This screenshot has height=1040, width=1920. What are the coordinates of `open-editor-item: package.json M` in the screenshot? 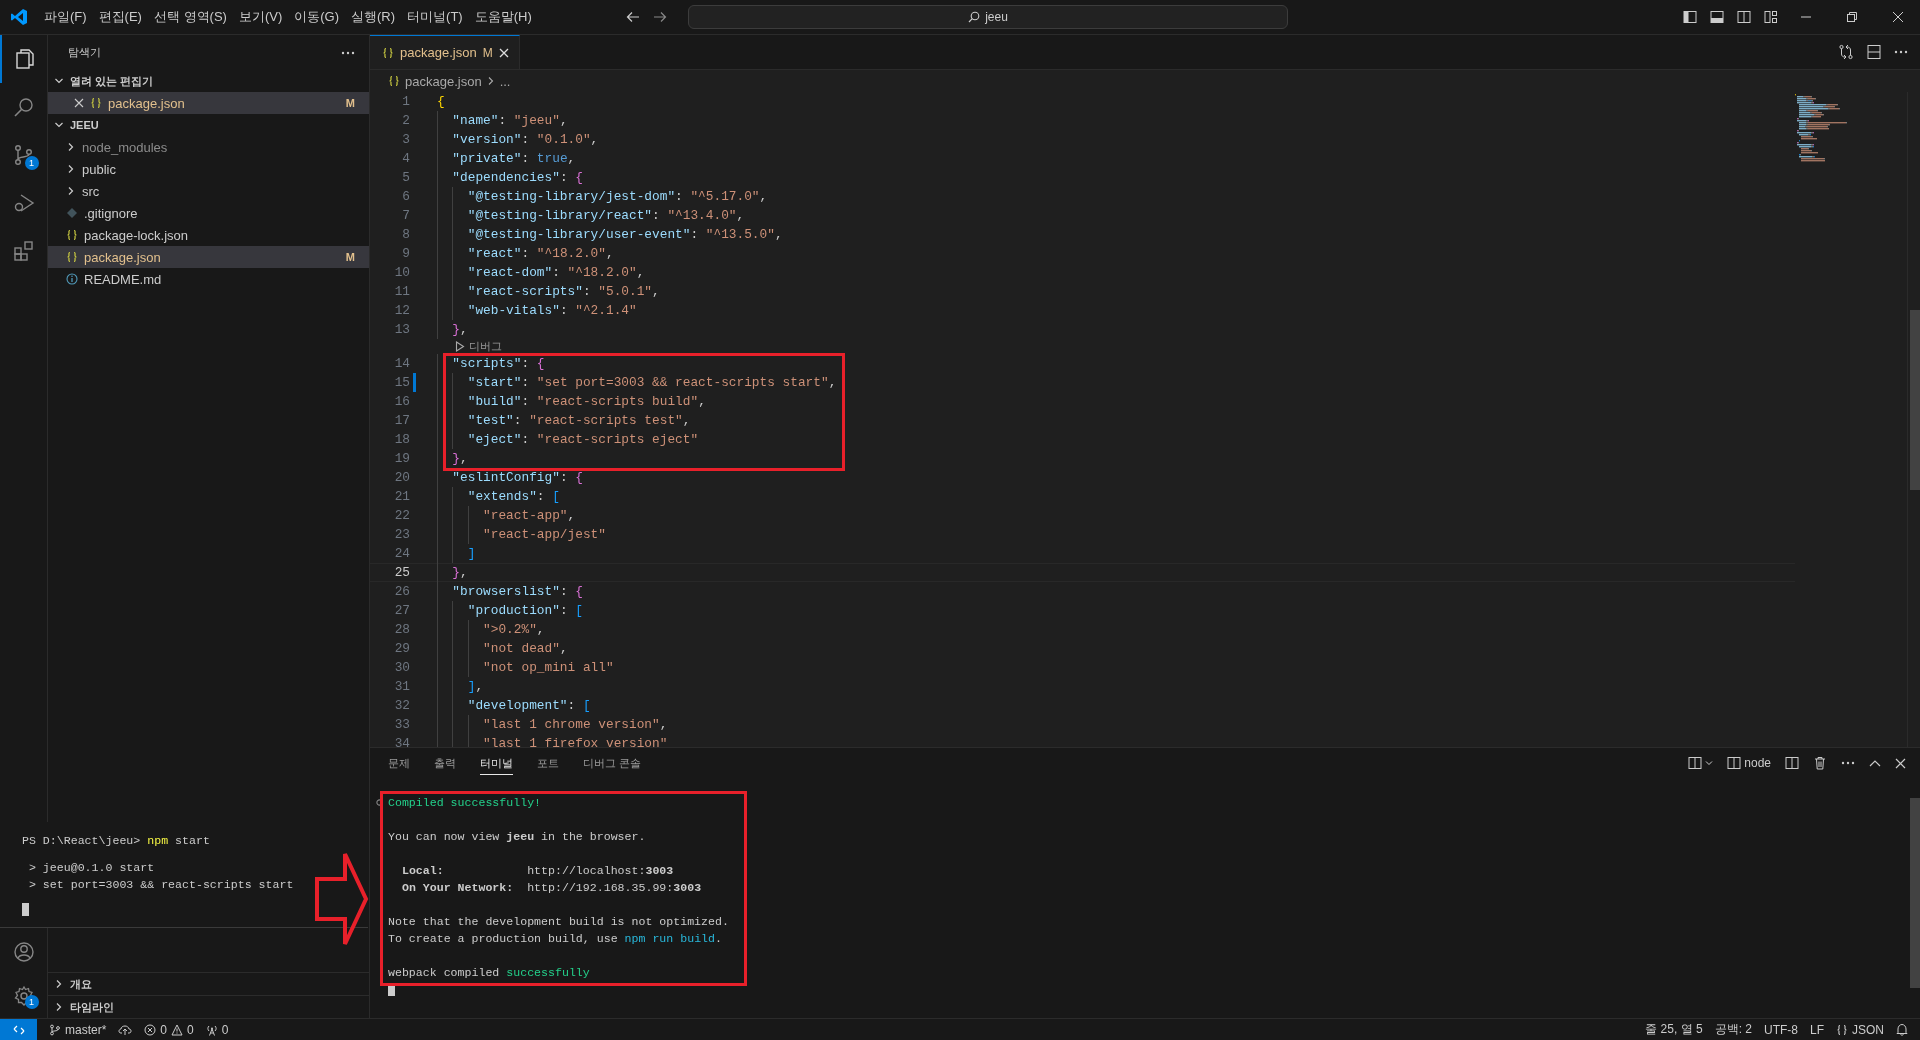 It's located at (208, 103).